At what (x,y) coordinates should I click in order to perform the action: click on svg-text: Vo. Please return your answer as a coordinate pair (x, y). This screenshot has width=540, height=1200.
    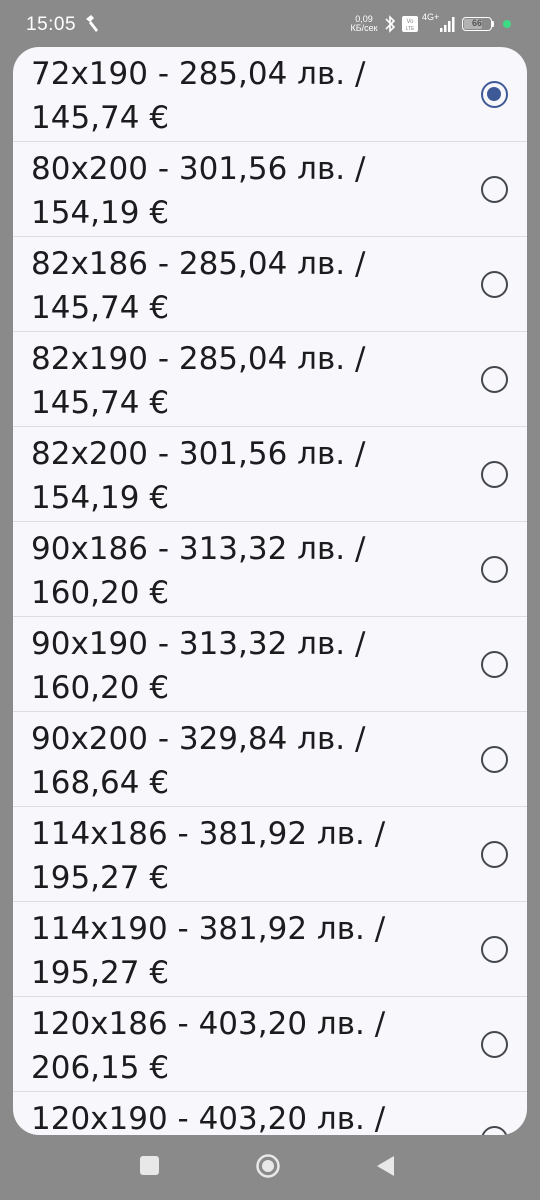
    Looking at the image, I should click on (410, 22).